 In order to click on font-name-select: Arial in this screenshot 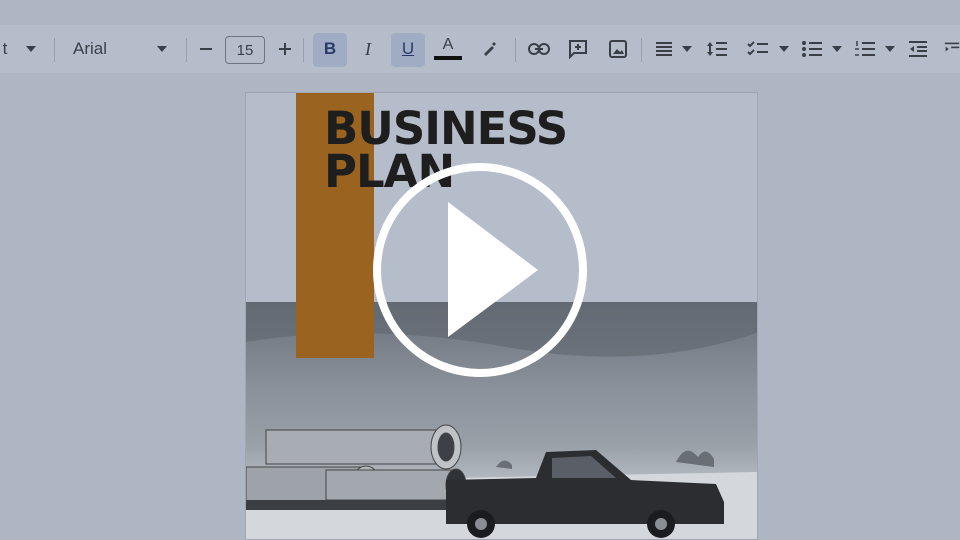, I will do `click(90, 49)`.